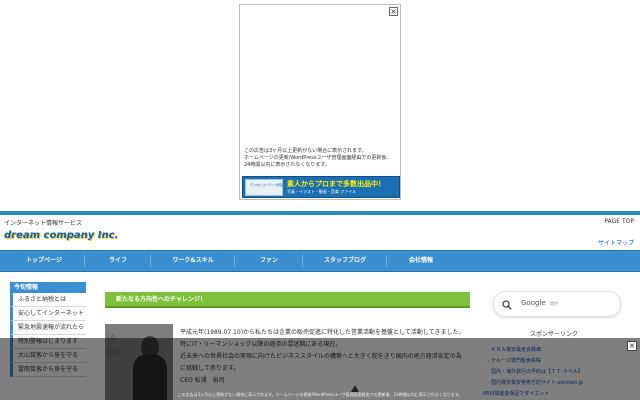 The width and height of the screenshot is (640, 400). Describe the element at coordinates (48, 300) in the screenshot. I see `sidebar-item: ふるさと納税とは` at that location.